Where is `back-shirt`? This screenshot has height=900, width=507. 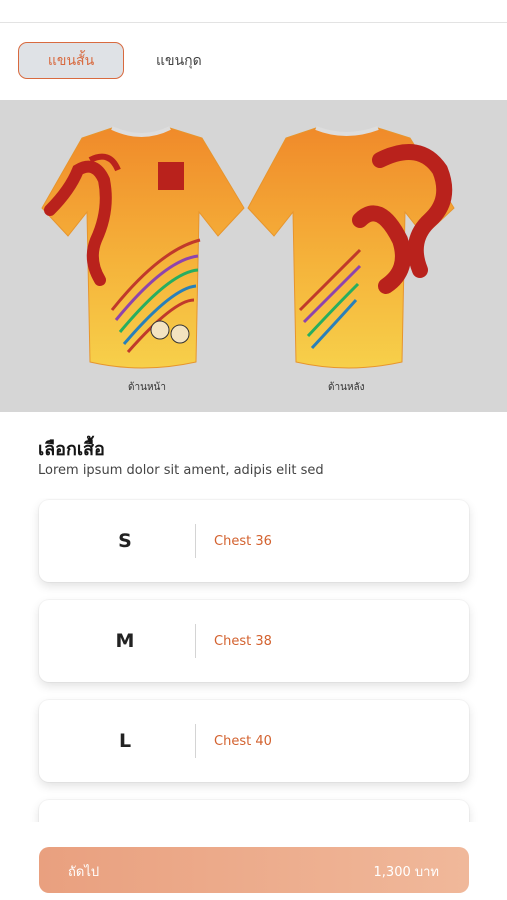
back-shirt is located at coordinates (351, 247).